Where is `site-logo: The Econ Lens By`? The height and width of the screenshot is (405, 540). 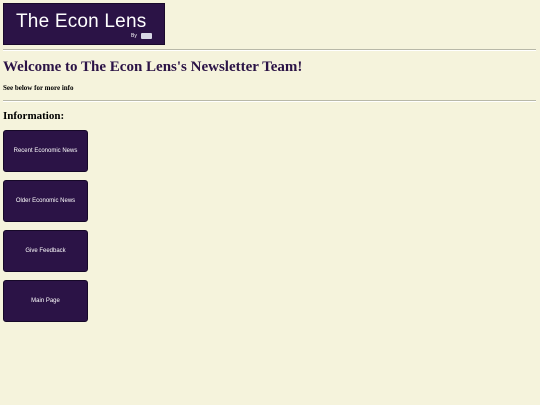
site-logo: The Econ Lens By is located at coordinates (84, 24).